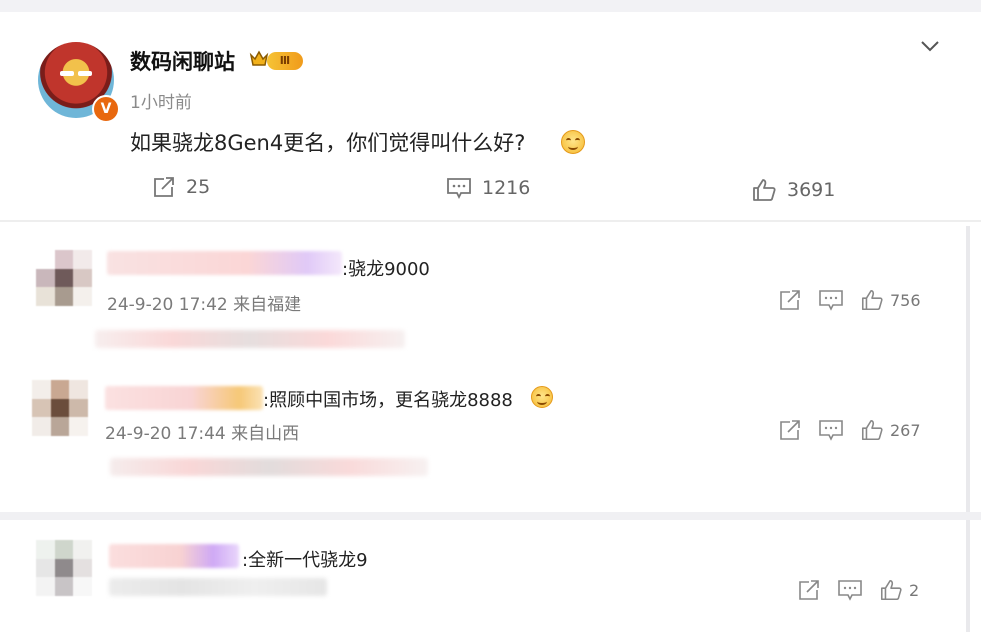  What do you see at coordinates (490, 6) in the screenshot?
I see `top-background-strip` at bounding box center [490, 6].